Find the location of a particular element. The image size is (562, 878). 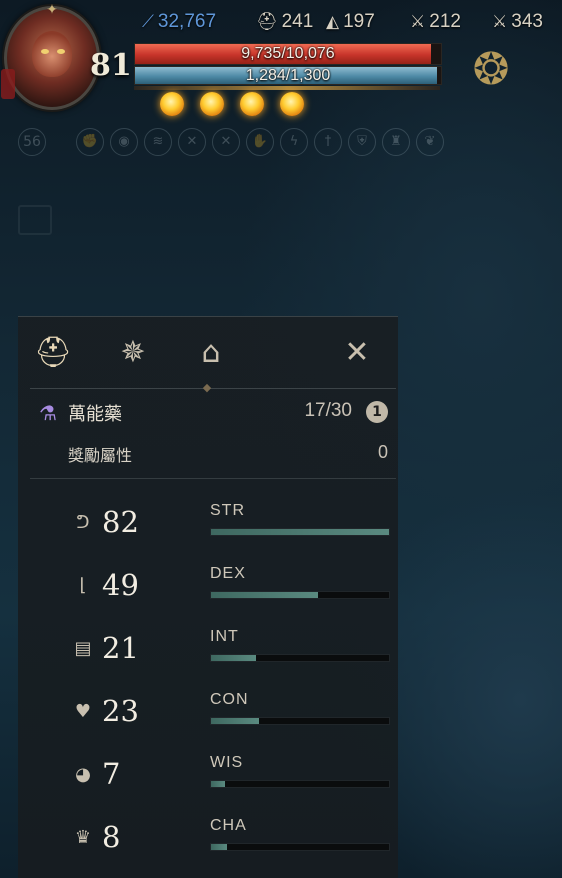

buff-fist-icon: ✊ is located at coordinates (90, 142).